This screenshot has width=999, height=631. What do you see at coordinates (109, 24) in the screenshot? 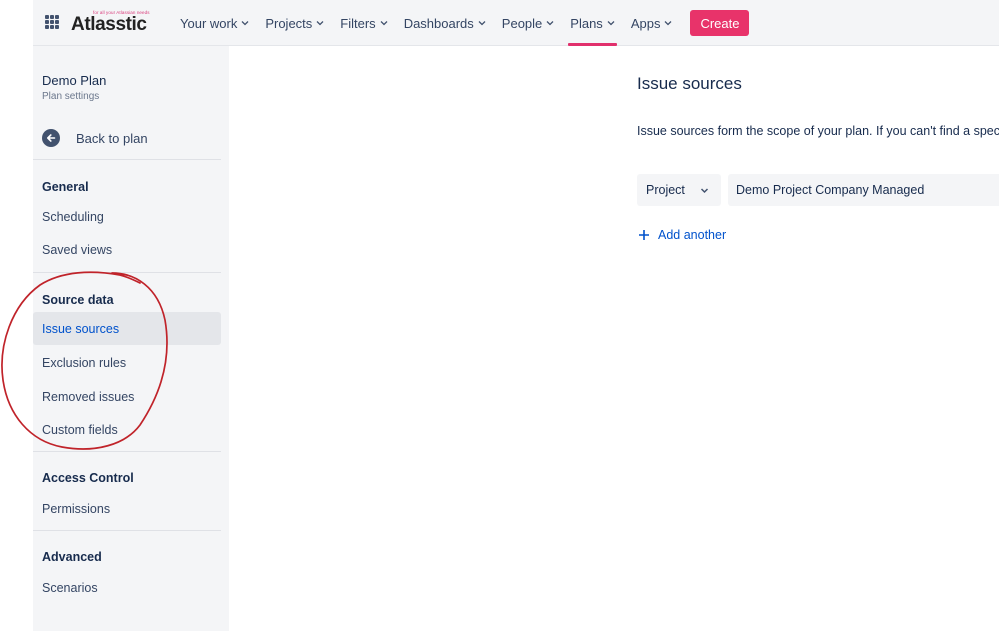
I see `logo-wordmark: Atlasstic` at bounding box center [109, 24].